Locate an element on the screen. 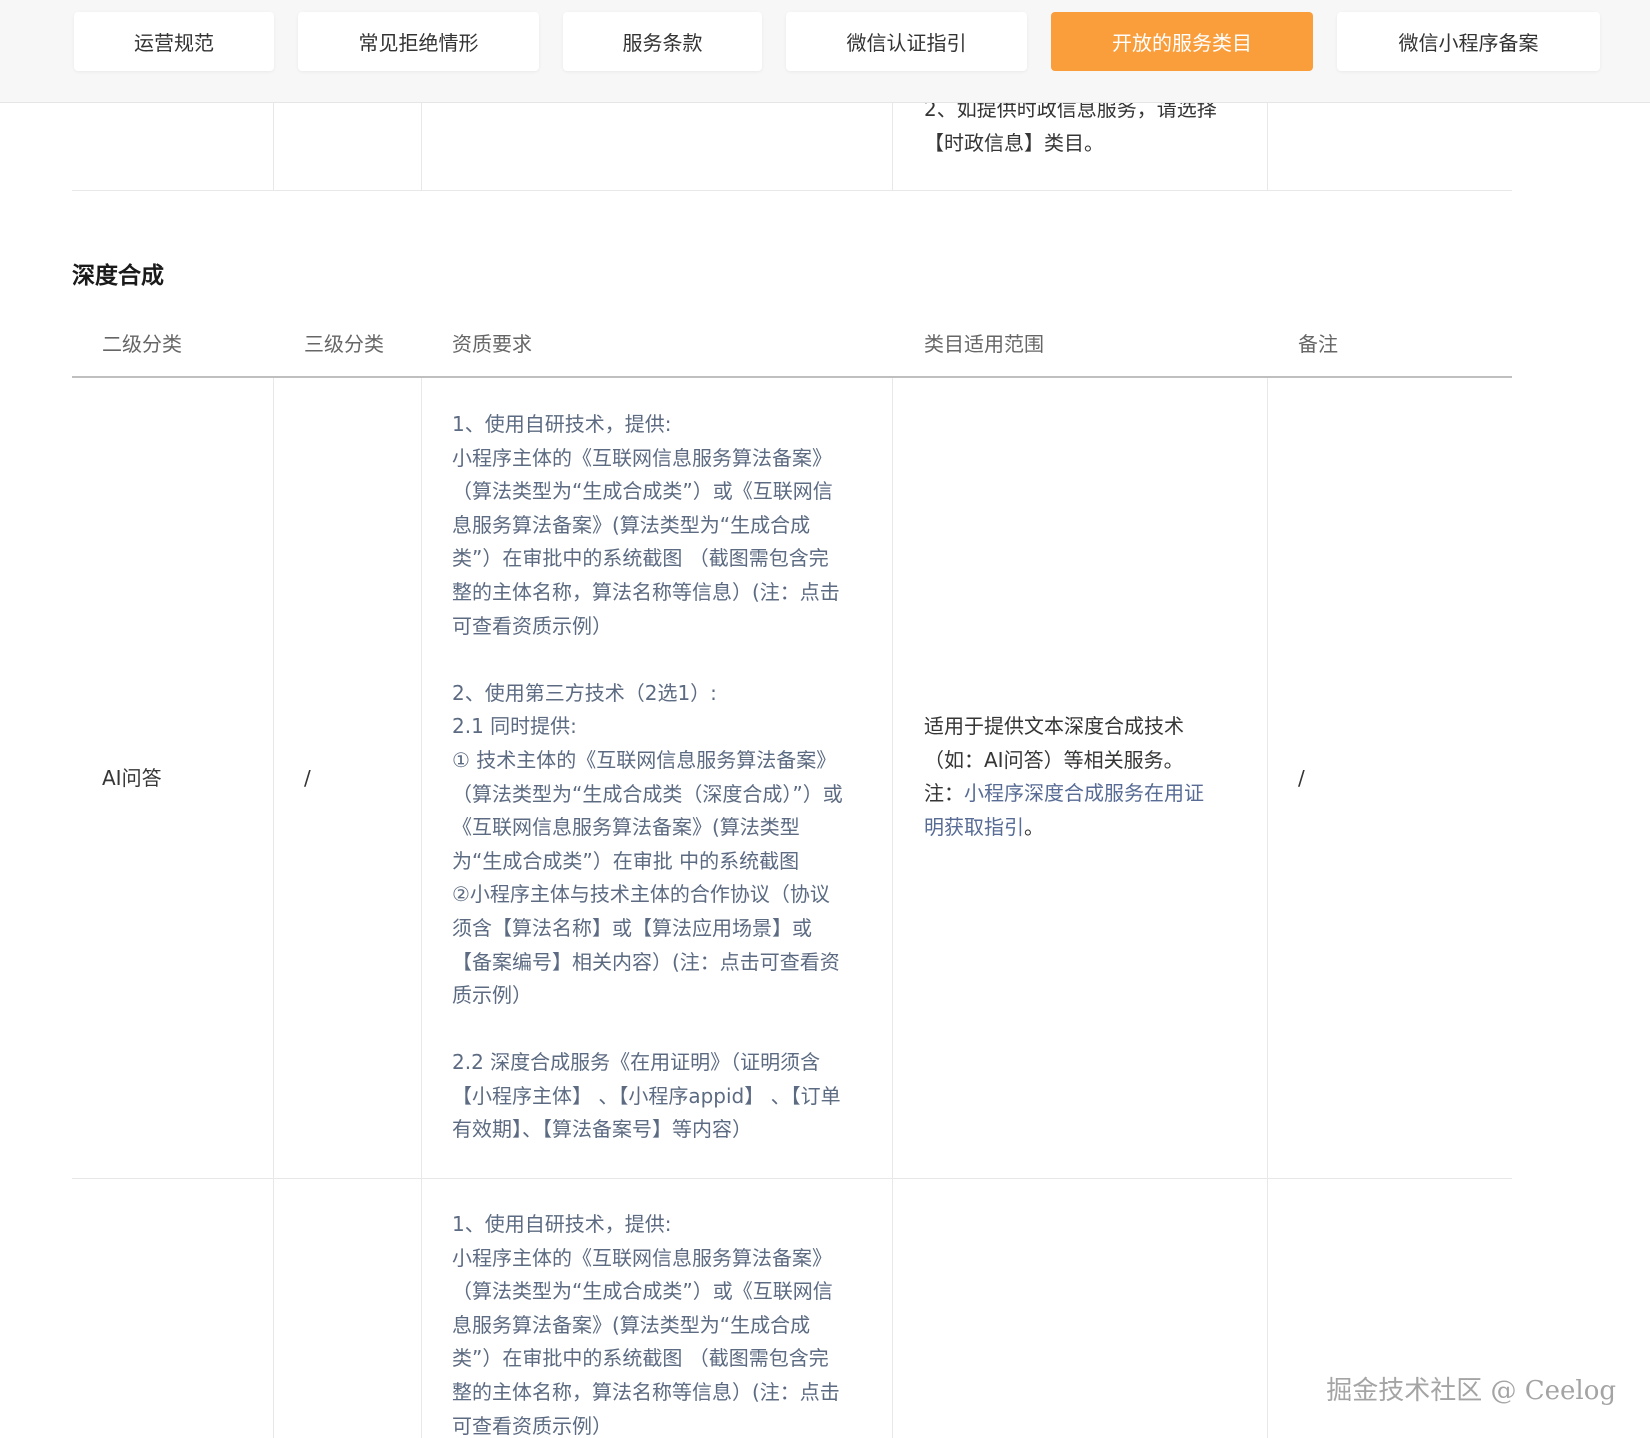  watermark: 掘金技术社区 @ Ceelog is located at coordinates (1471, 1391).